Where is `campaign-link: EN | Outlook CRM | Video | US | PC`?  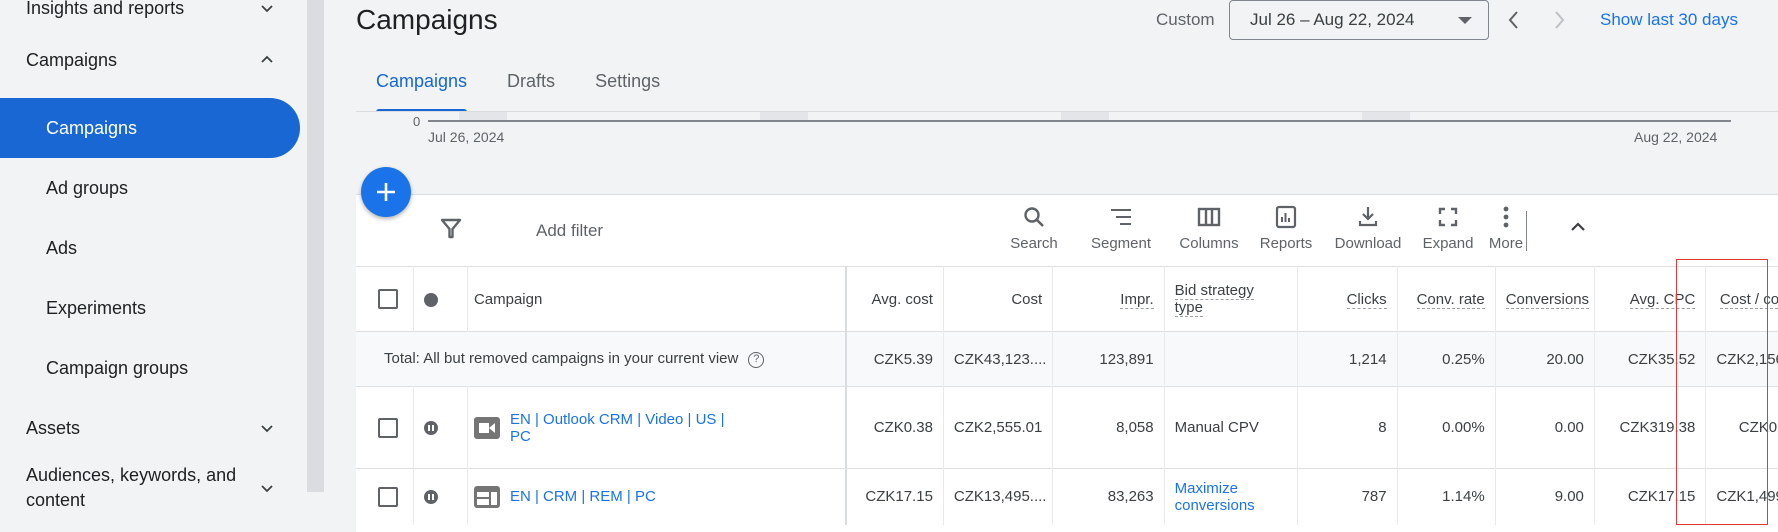
campaign-link: EN | Outlook CRM | Video | US | PC is located at coordinates (617, 428).